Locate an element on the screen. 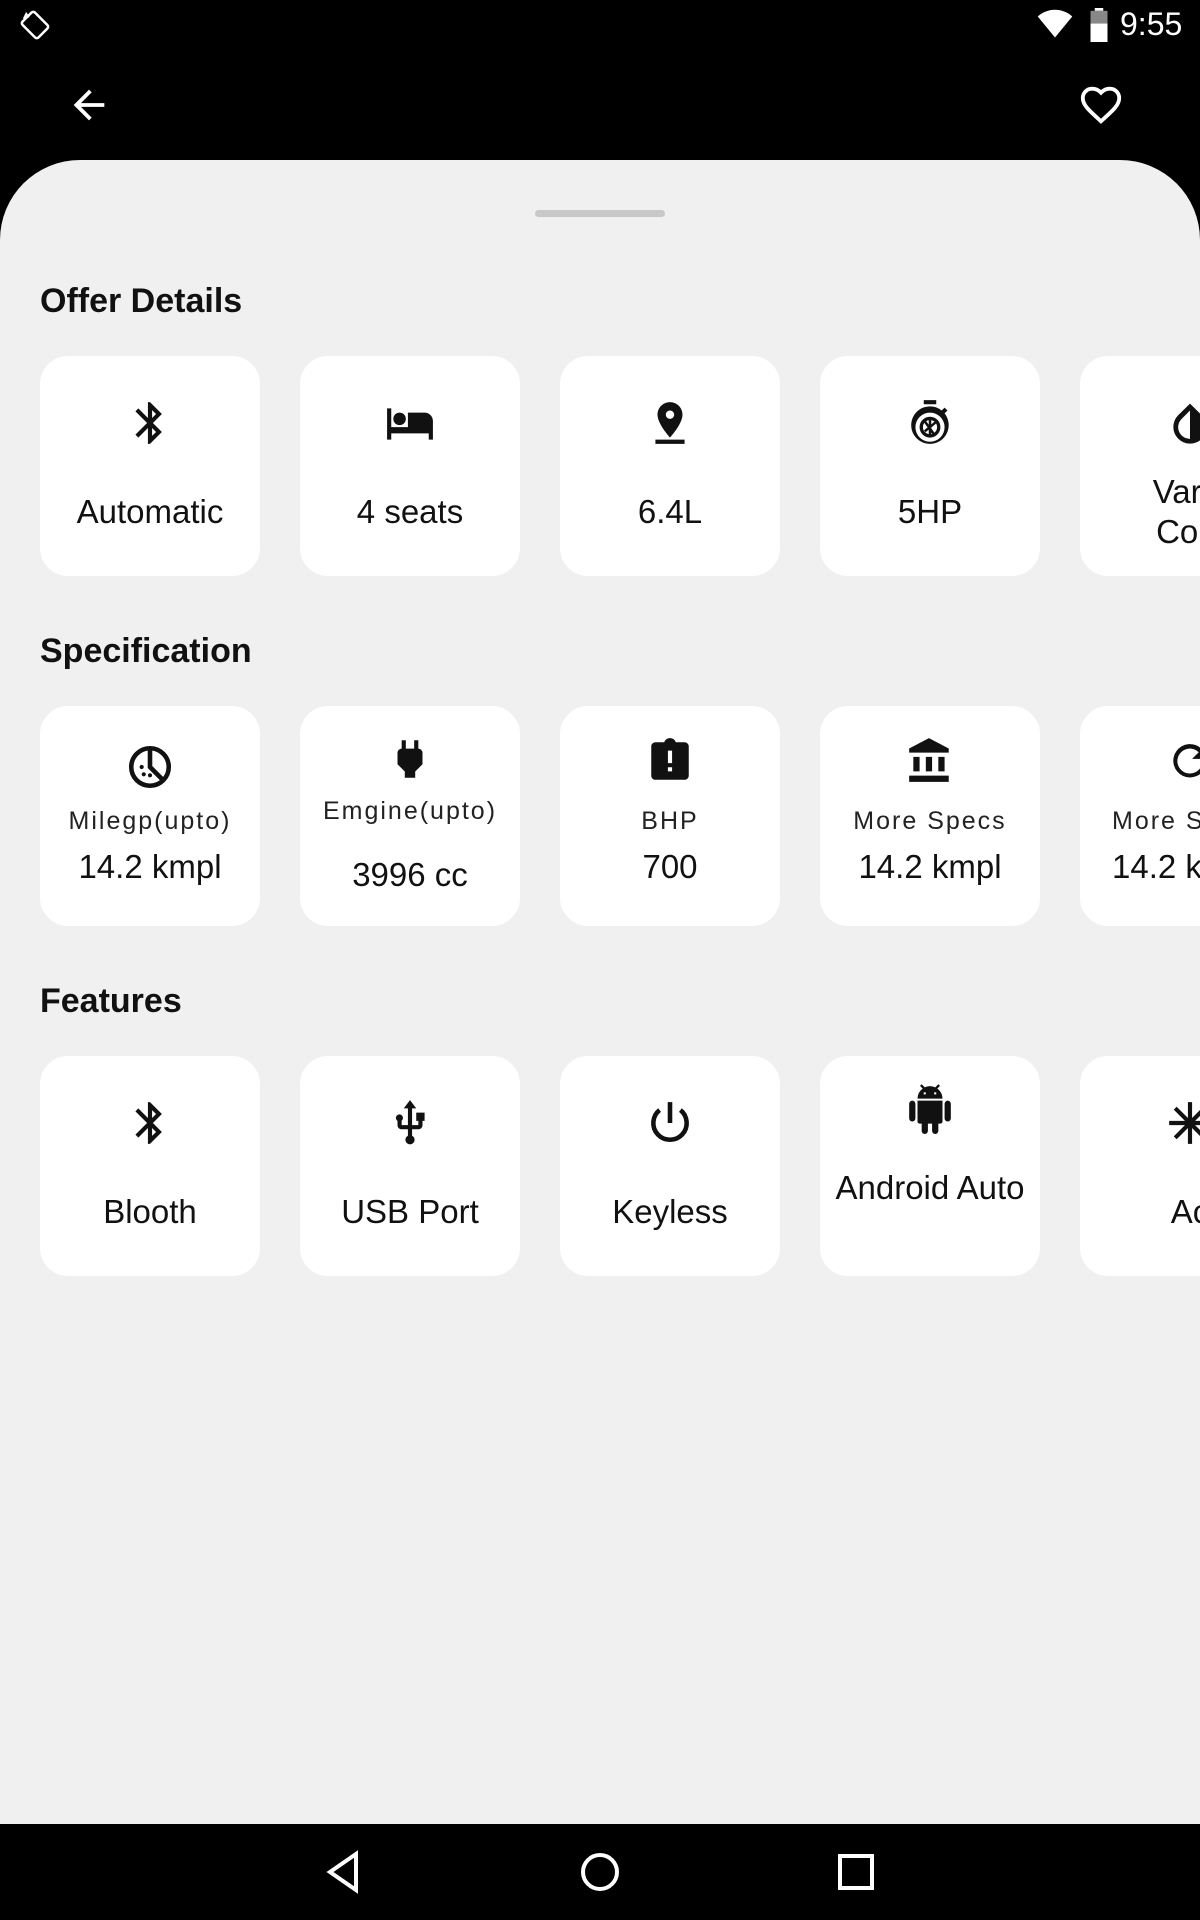 The image size is (1200, 1920). feature-card-usb: USB Port is located at coordinates (410, 1166).